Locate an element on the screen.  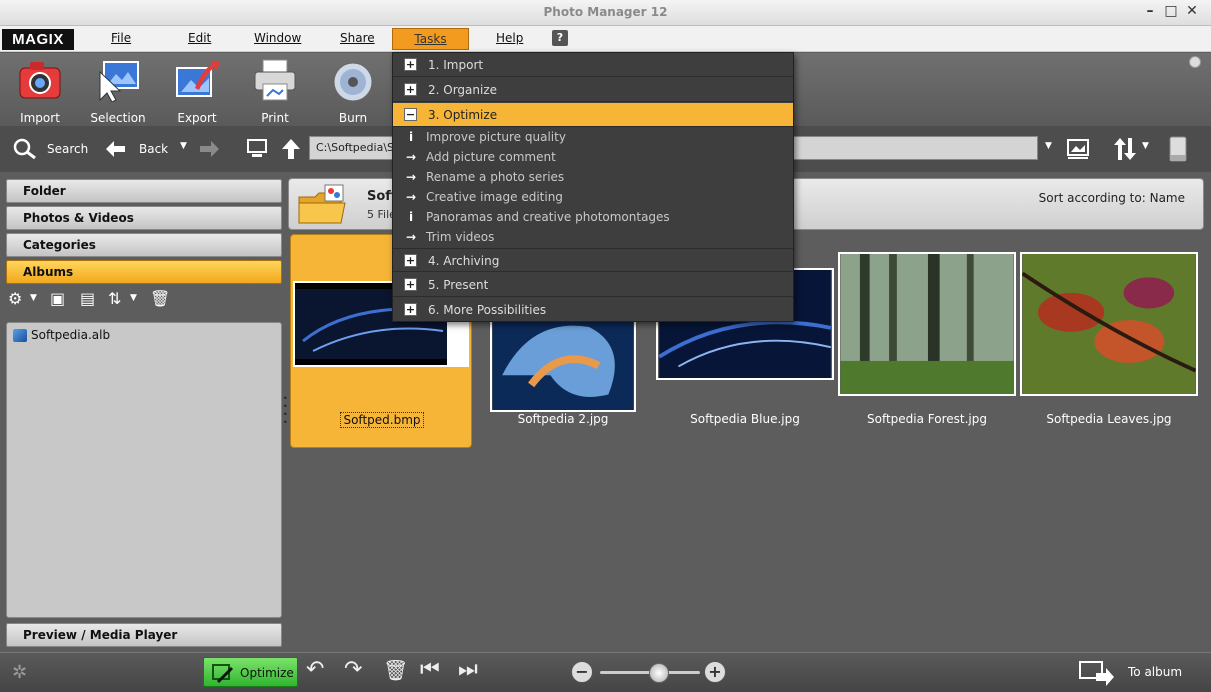
search-icon is located at coordinates (25, 149).